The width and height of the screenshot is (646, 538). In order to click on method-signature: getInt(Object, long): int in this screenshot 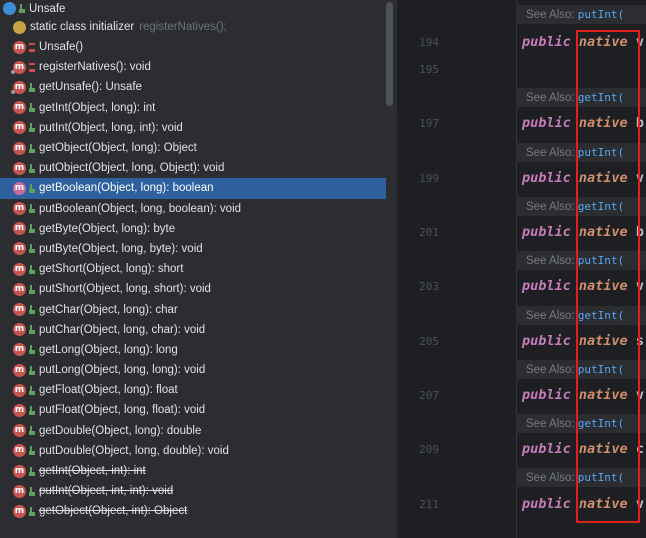, I will do `click(97, 107)`.